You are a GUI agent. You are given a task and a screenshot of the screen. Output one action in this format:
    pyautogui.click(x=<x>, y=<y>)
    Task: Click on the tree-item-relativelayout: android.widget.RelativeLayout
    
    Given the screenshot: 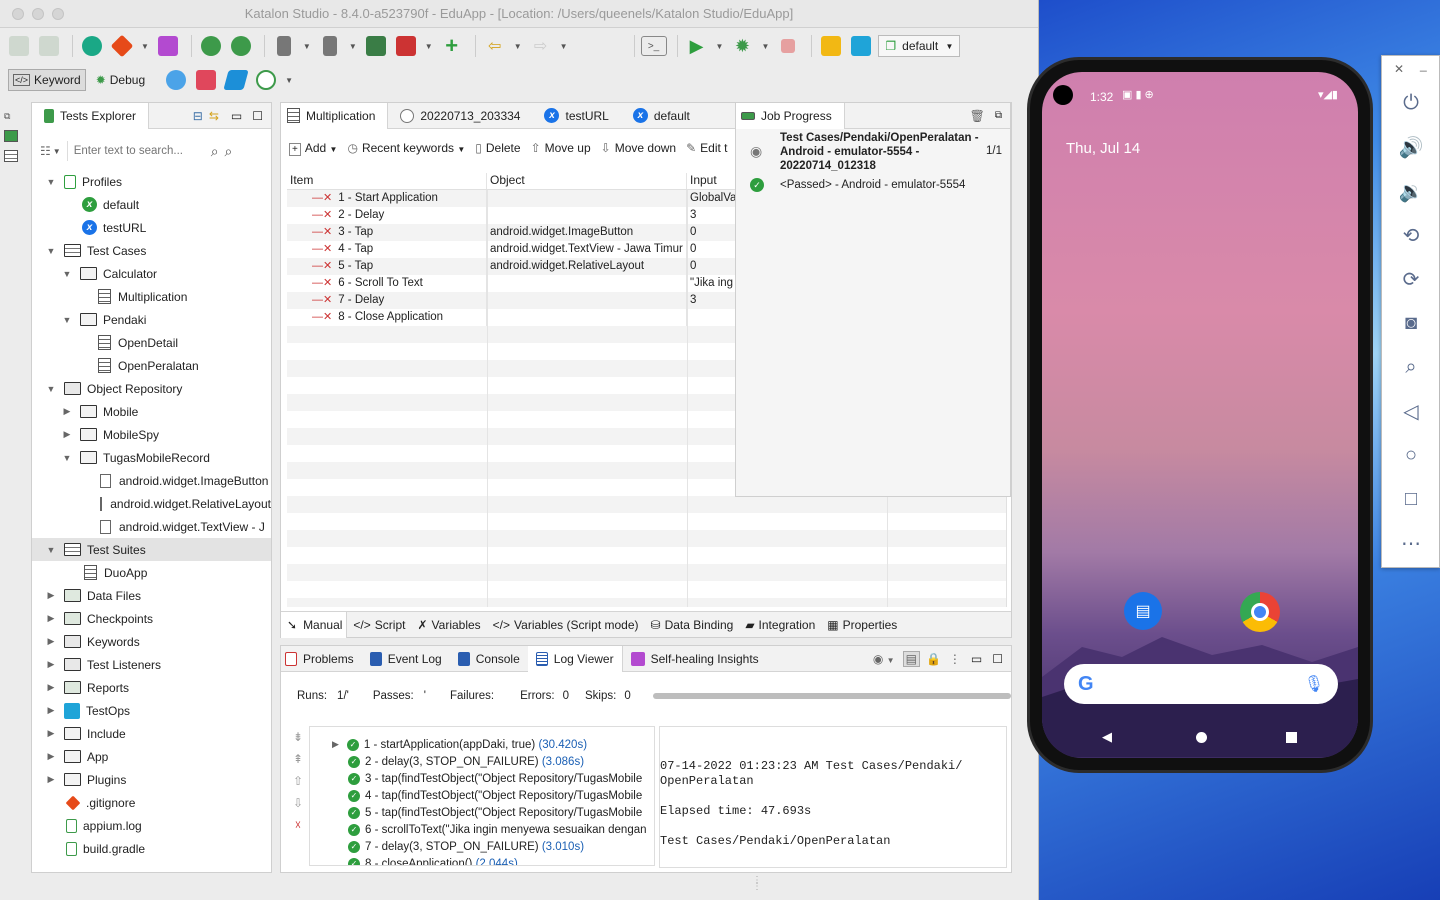 What is the action you would take?
    pyautogui.click(x=151, y=503)
    